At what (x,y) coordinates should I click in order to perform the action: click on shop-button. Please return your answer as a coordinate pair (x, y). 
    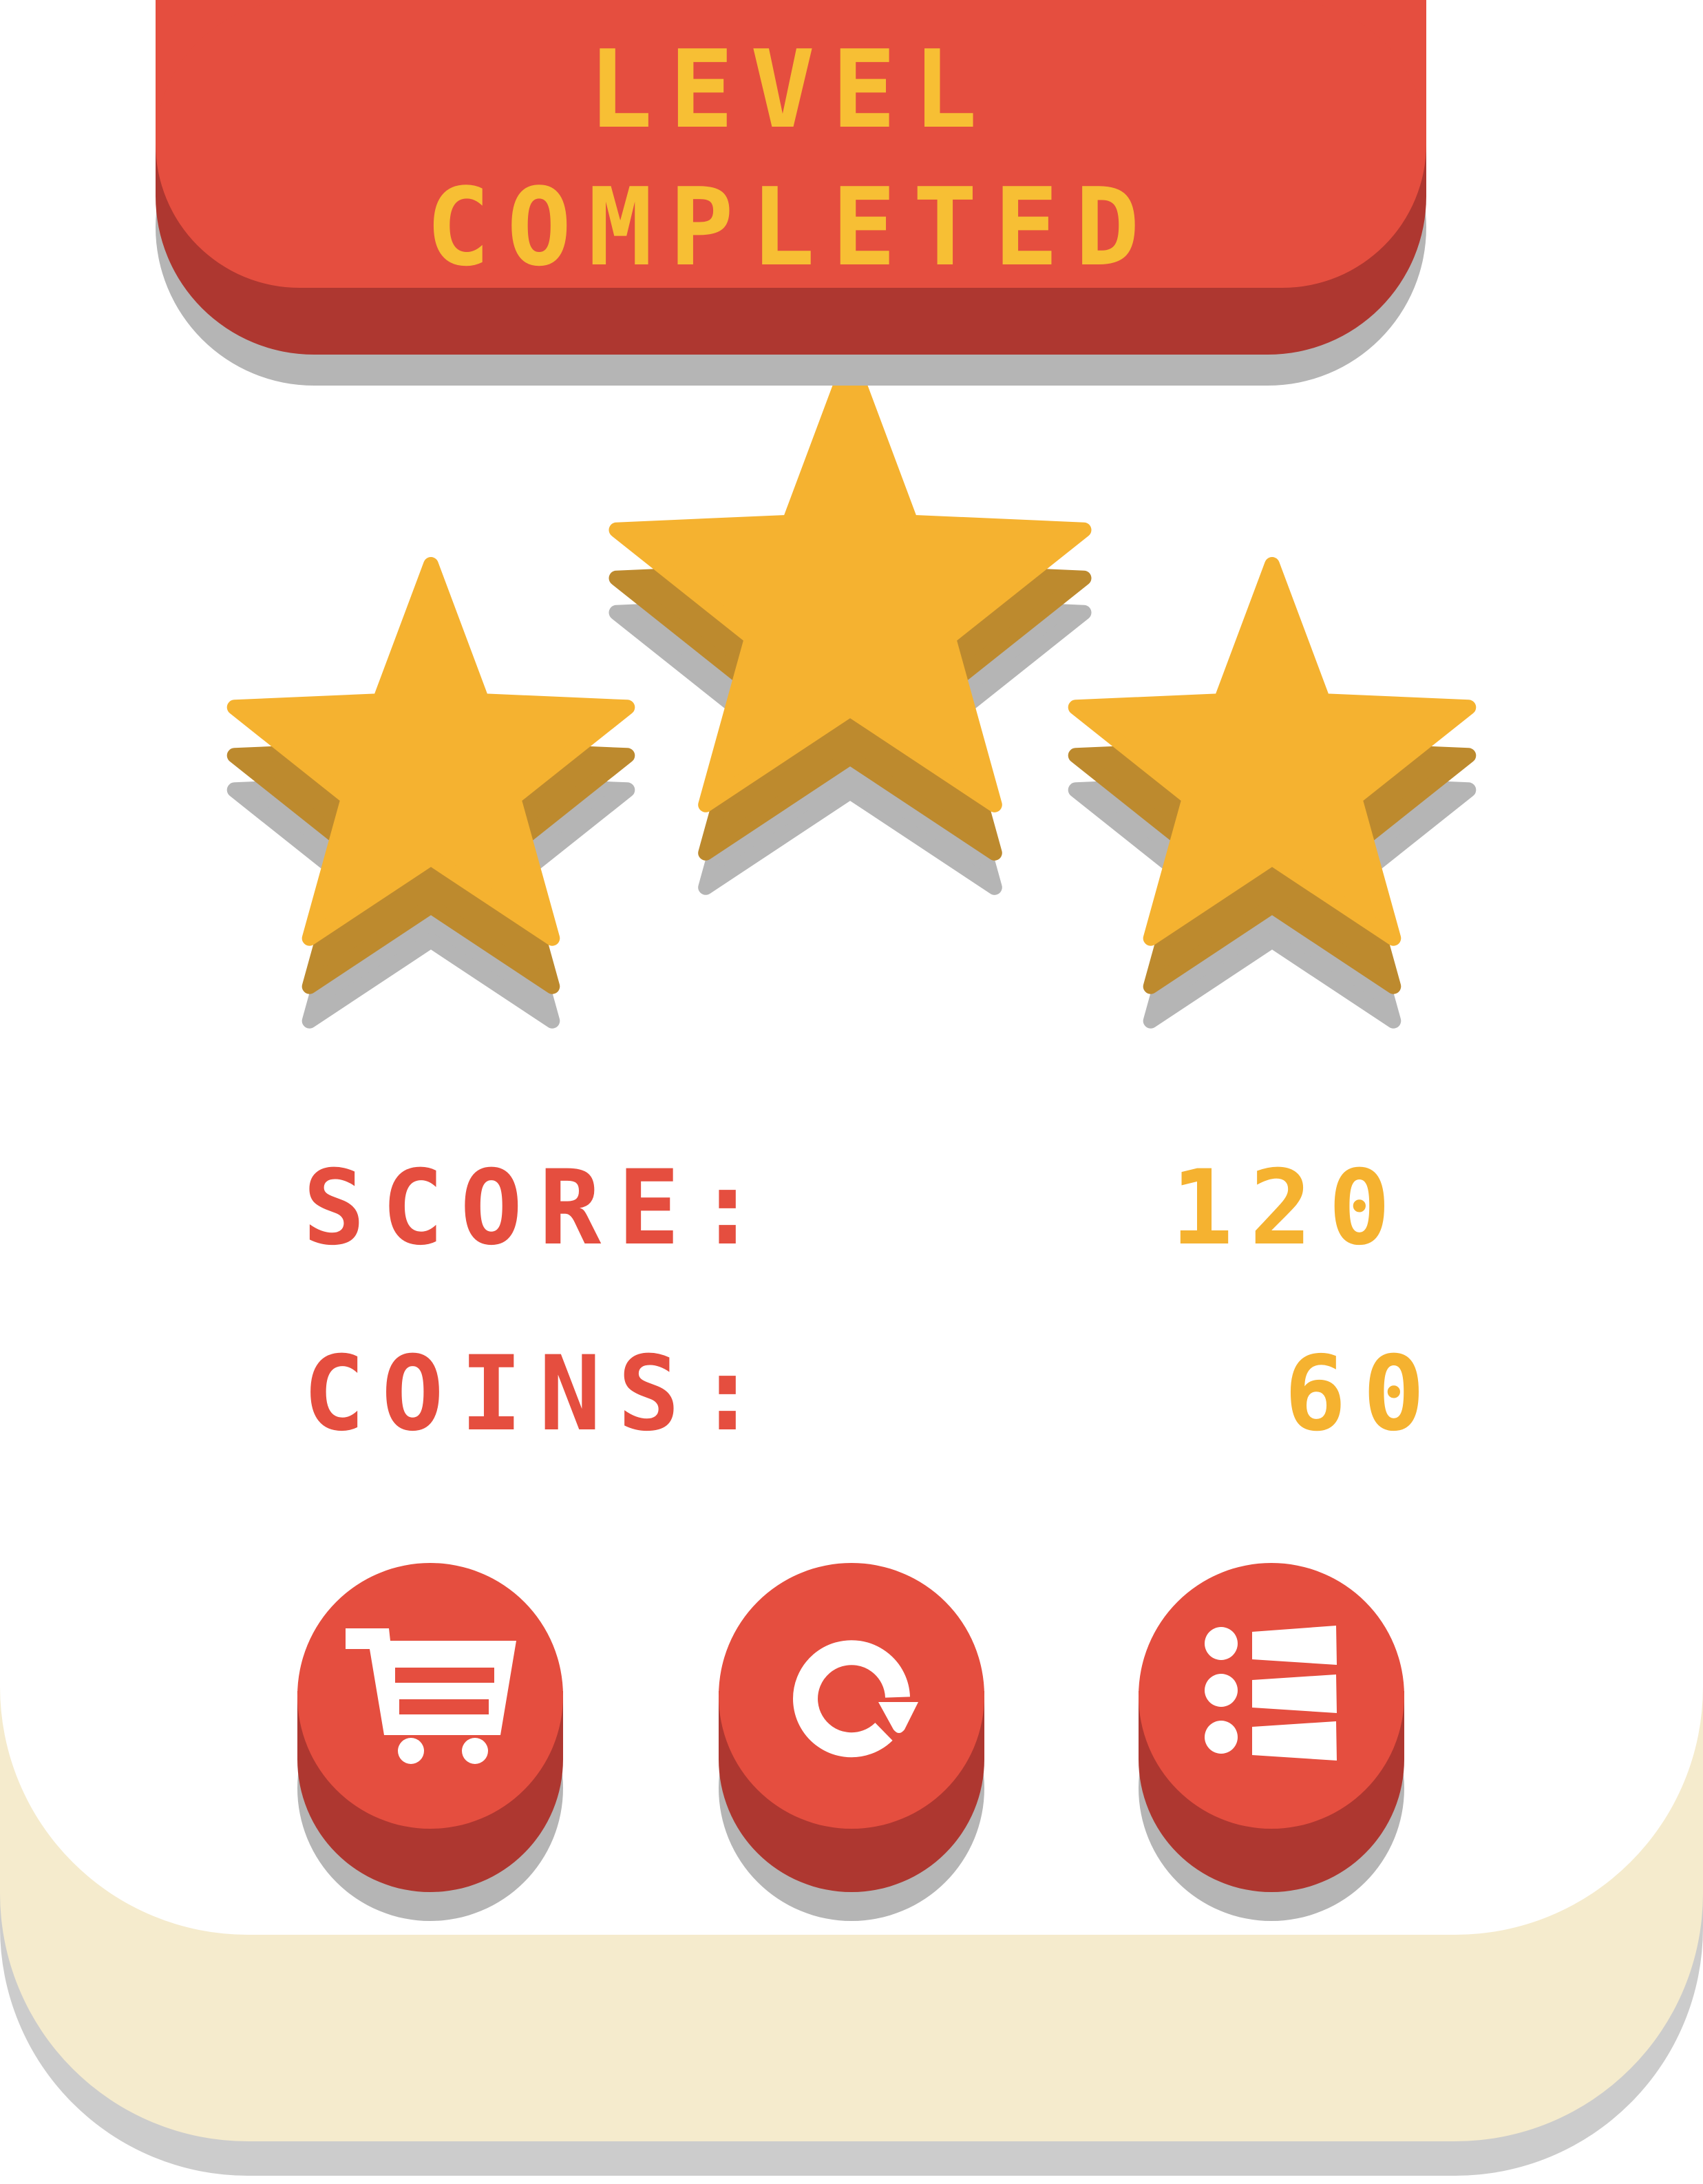
    Looking at the image, I should click on (430, 1742).